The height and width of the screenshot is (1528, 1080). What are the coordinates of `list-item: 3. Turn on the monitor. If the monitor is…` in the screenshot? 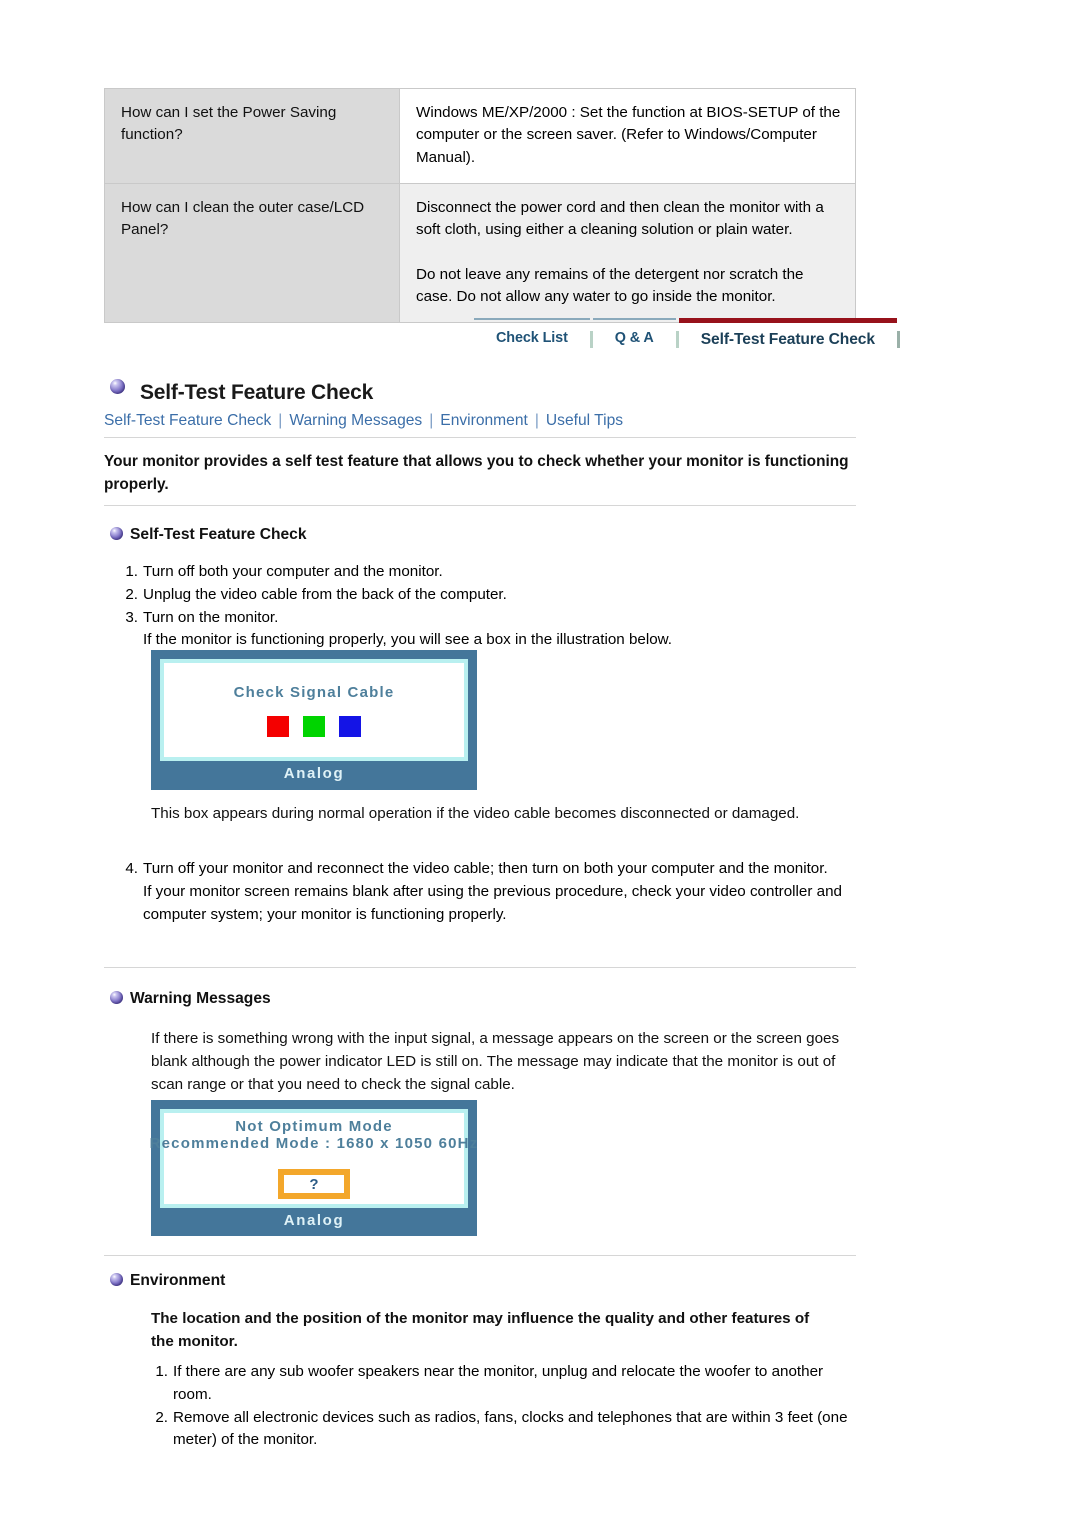 It's located at (480, 630).